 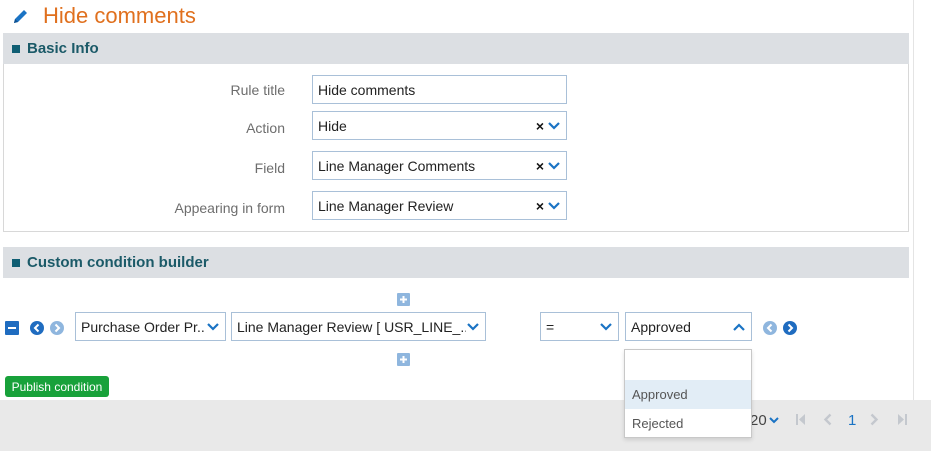 I want to click on next-page-icon, so click(x=874, y=422).